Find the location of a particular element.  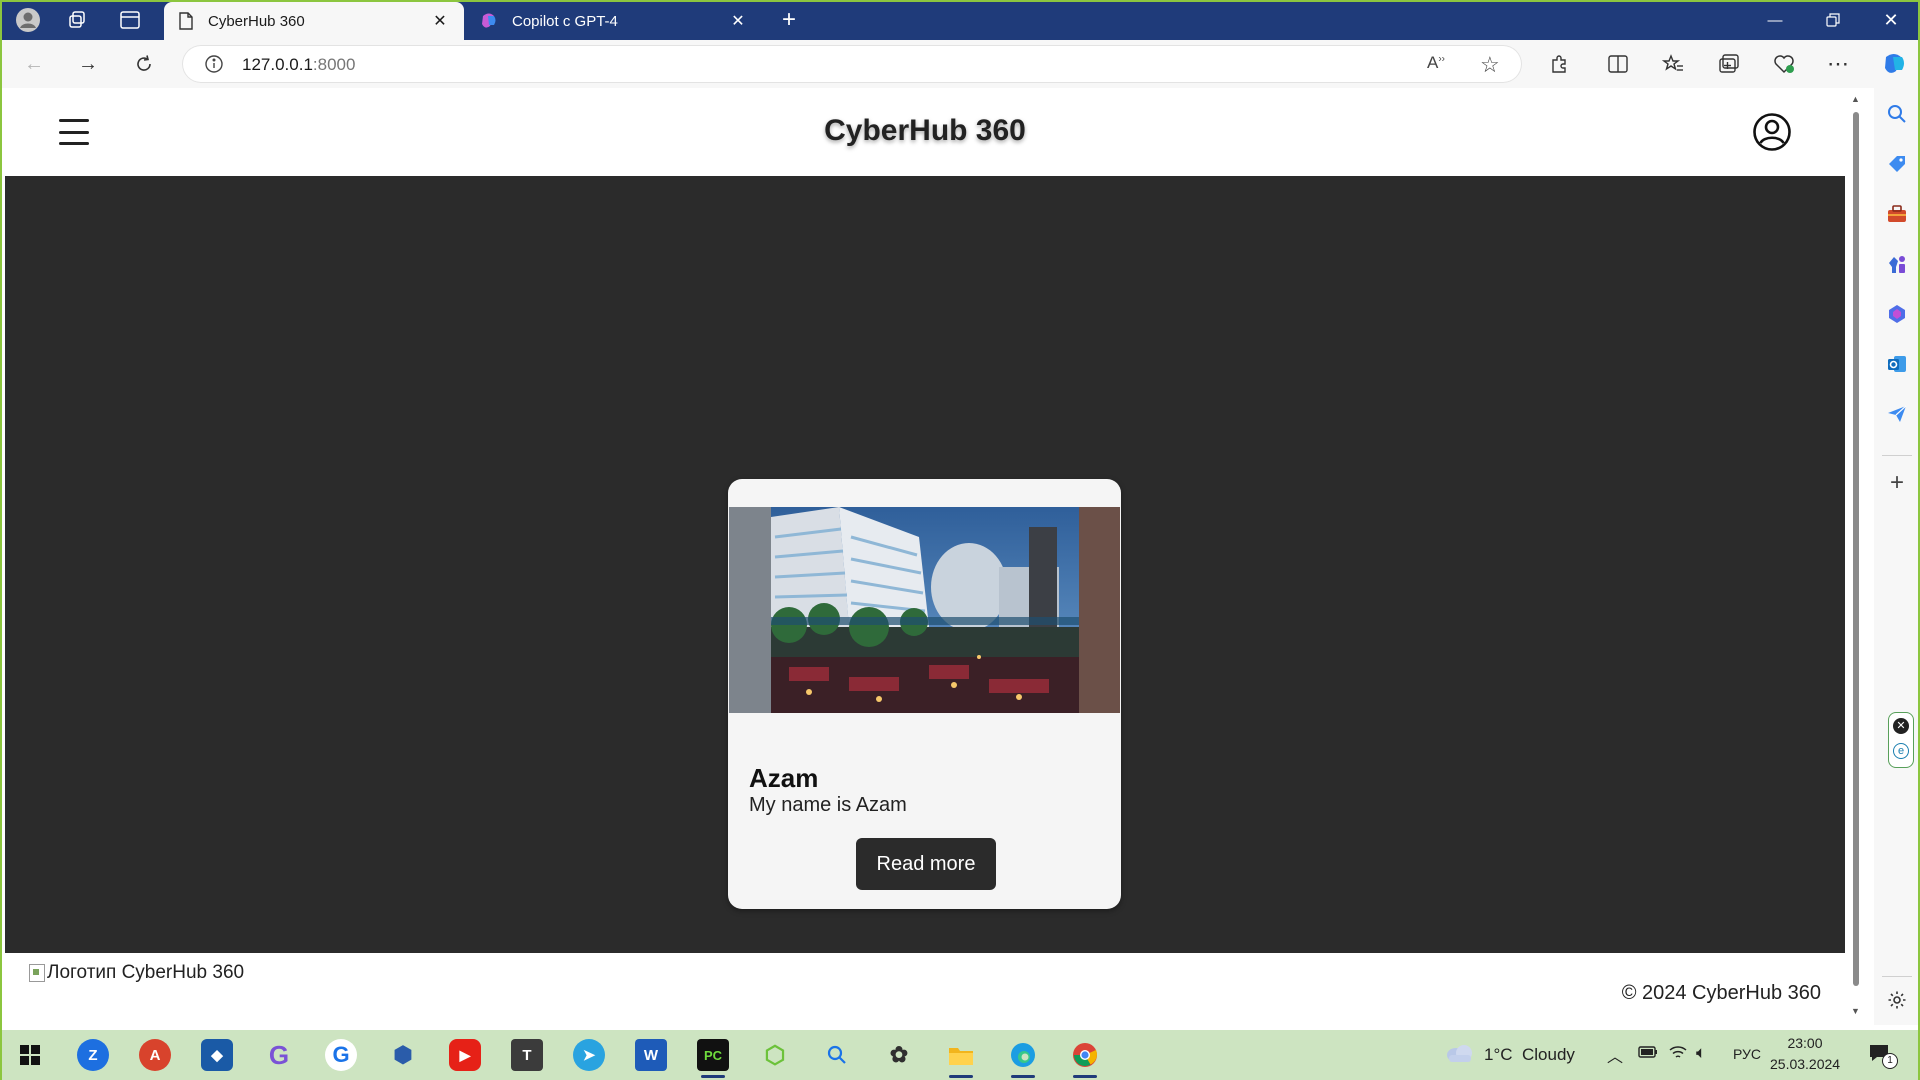

weather-widget: 1°C Cloudy is located at coordinates (1529, 1055).